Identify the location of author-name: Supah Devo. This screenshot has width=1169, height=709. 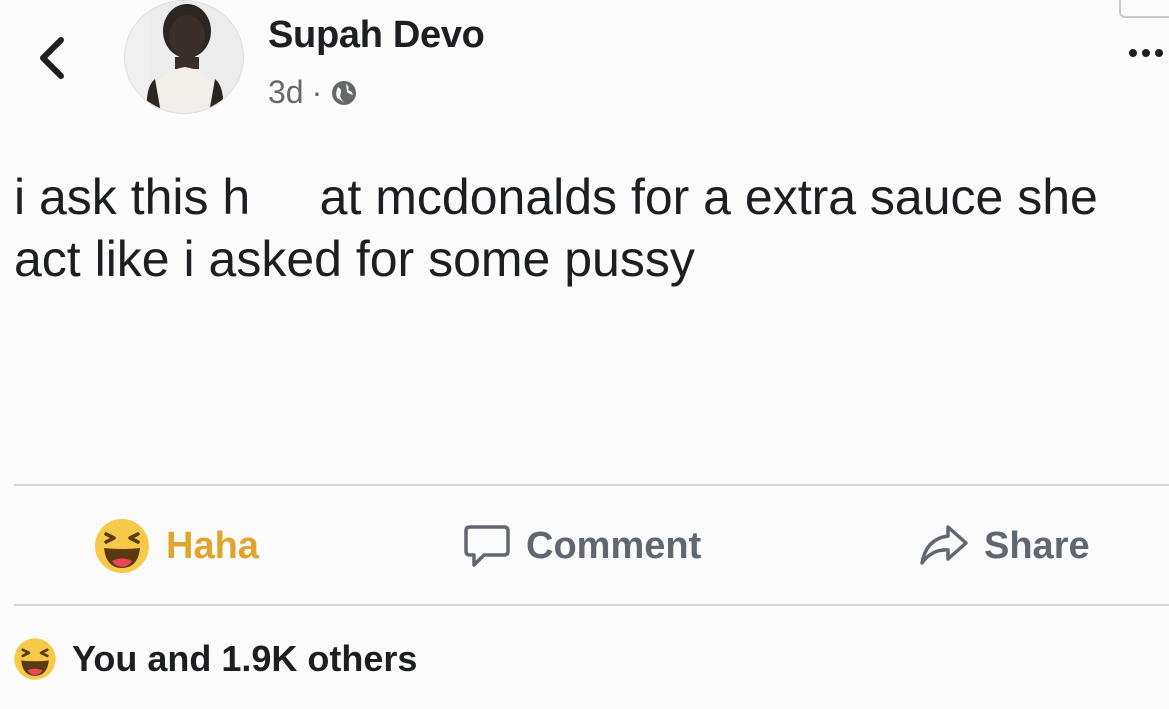
(376, 35).